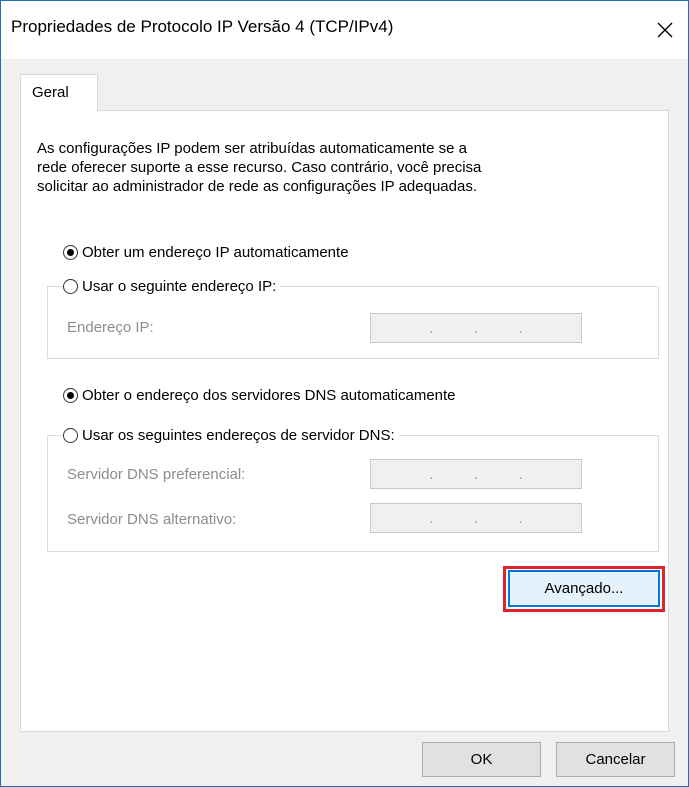 The width and height of the screenshot is (689, 787). What do you see at coordinates (152, 519) in the screenshot?
I see `dns-alternate-label: Servidor DNS alternativo:` at bounding box center [152, 519].